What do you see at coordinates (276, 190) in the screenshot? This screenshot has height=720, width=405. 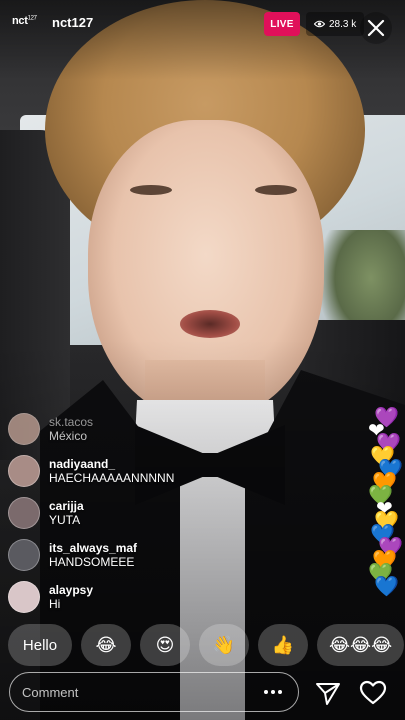 I see `person-eye-right` at bounding box center [276, 190].